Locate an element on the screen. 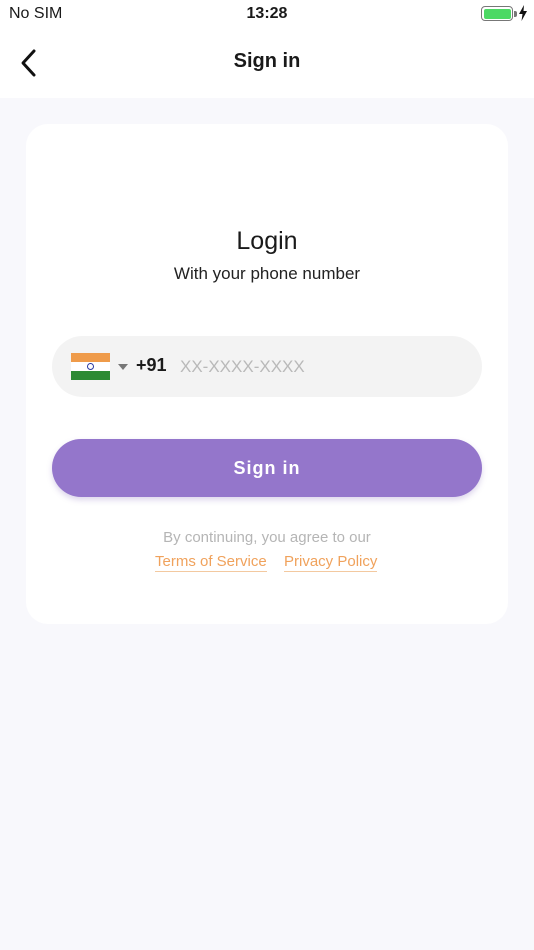 This screenshot has width=534, height=950. login-title: Login is located at coordinates (267, 241).